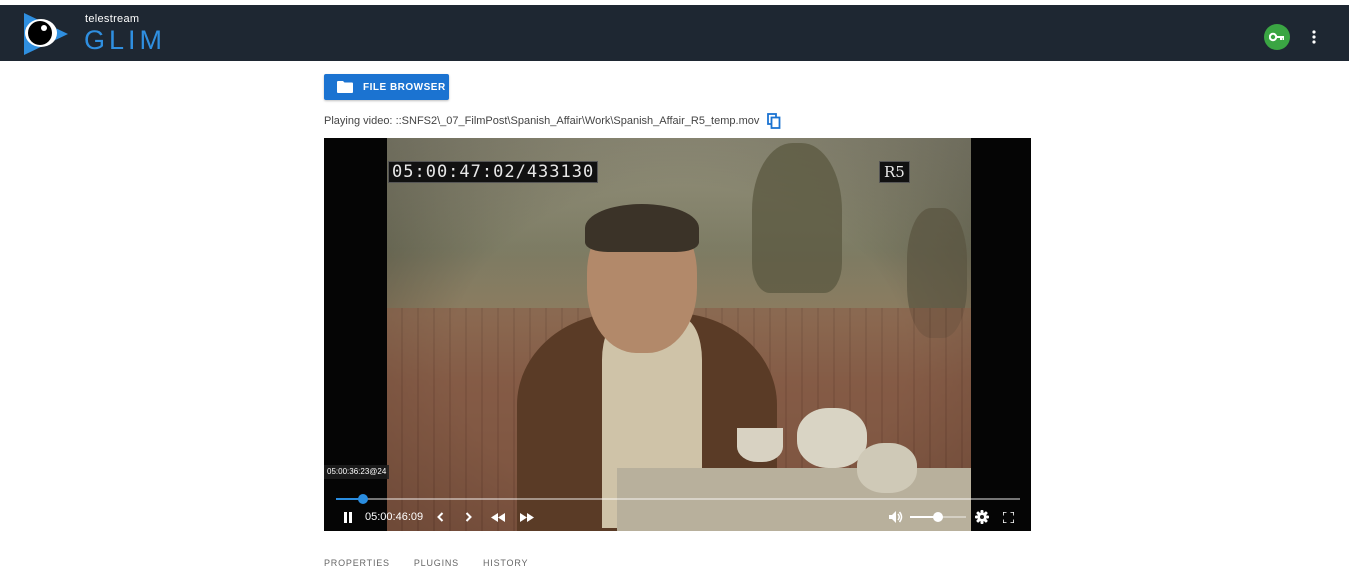 This screenshot has width=1349, height=569. Describe the element at coordinates (345, 87) in the screenshot. I see `folder-icon` at that location.